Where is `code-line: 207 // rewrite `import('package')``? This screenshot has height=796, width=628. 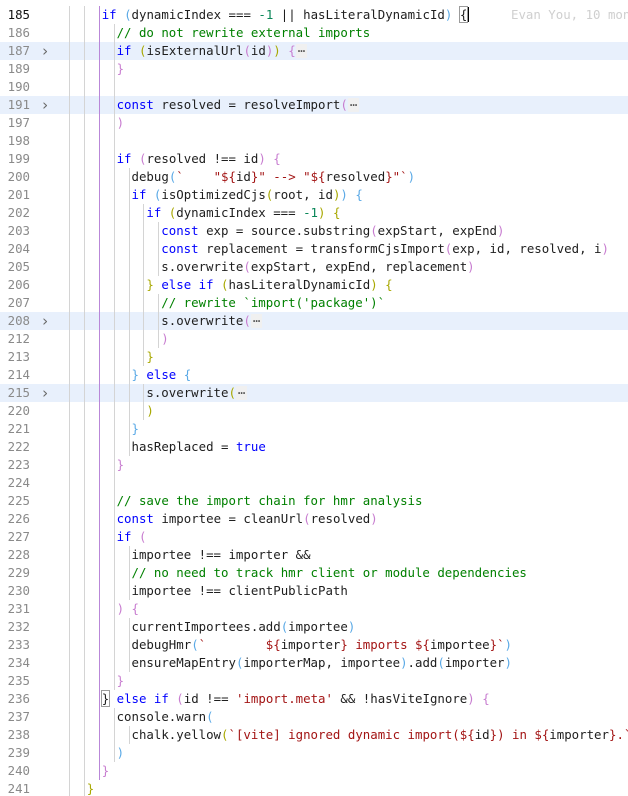 code-line: 207 // rewrite `import('package')` is located at coordinates (314, 303).